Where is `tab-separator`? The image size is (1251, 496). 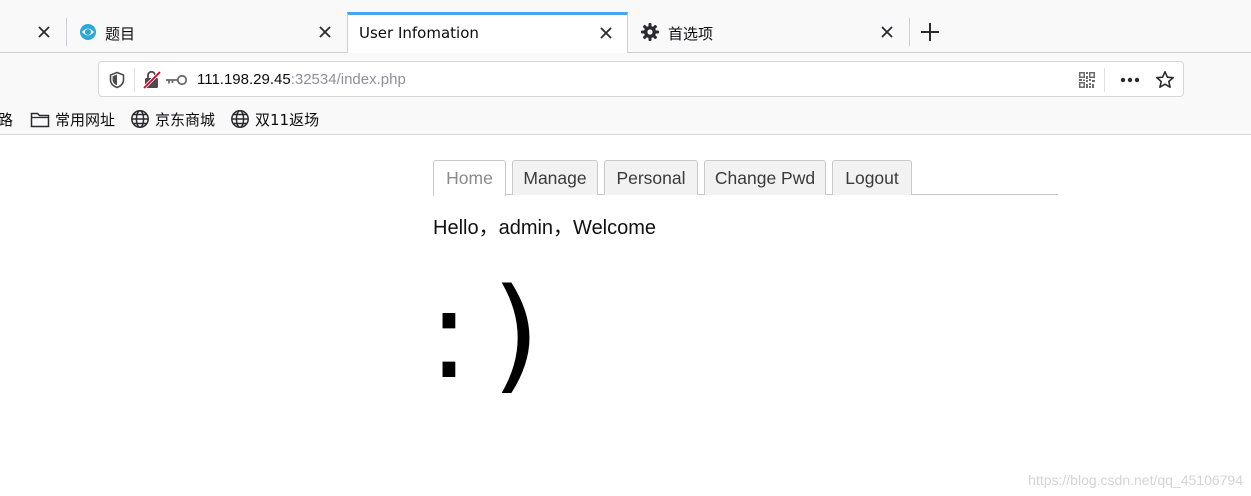 tab-separator is located at coordinates (909, 32).